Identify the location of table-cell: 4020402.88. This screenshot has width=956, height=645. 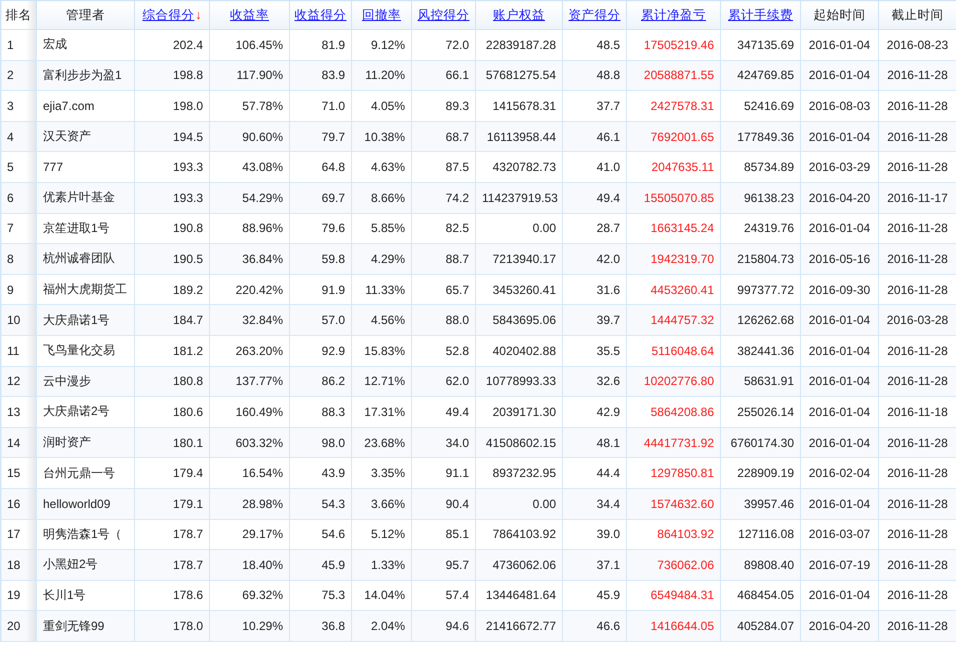
(519, 350).